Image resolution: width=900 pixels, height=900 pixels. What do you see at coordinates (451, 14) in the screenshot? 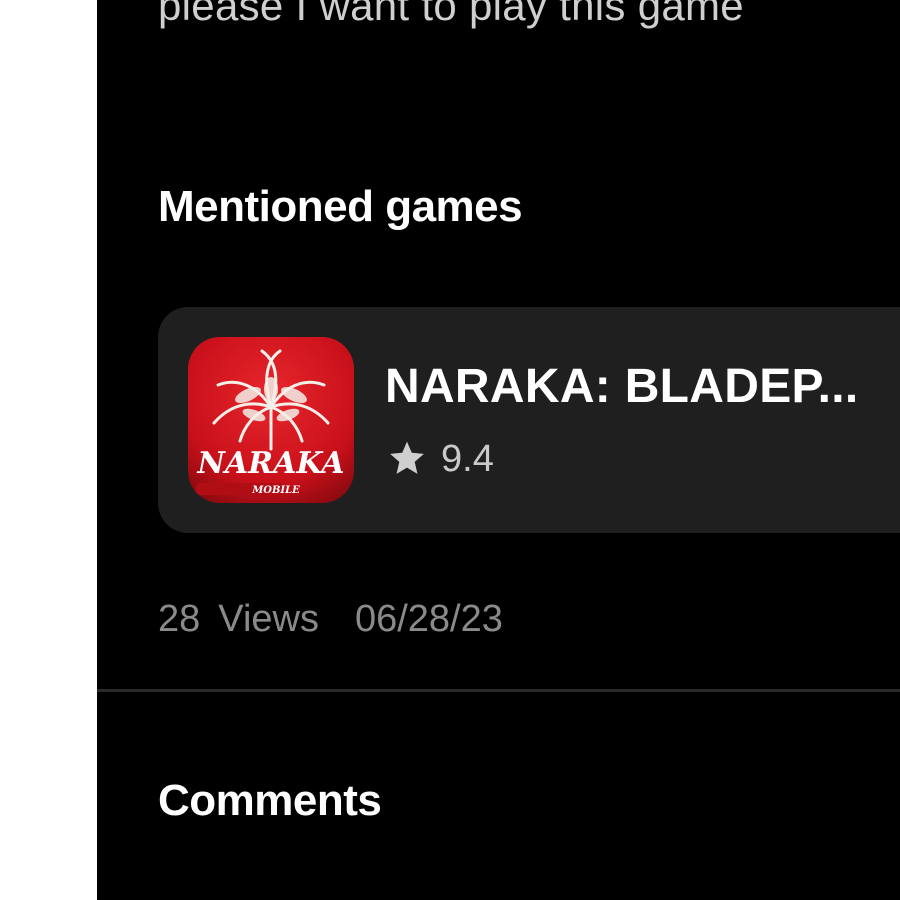
I see `post-body-text: please I want to play this game` at bounding box center [451, 14].